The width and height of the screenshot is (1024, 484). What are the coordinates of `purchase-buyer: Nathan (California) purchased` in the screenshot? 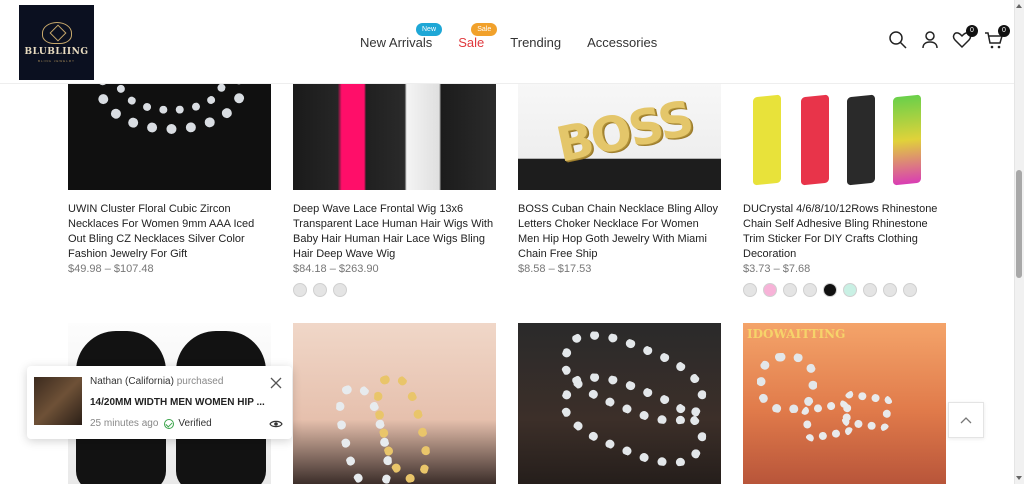 It's located at (156, 381).